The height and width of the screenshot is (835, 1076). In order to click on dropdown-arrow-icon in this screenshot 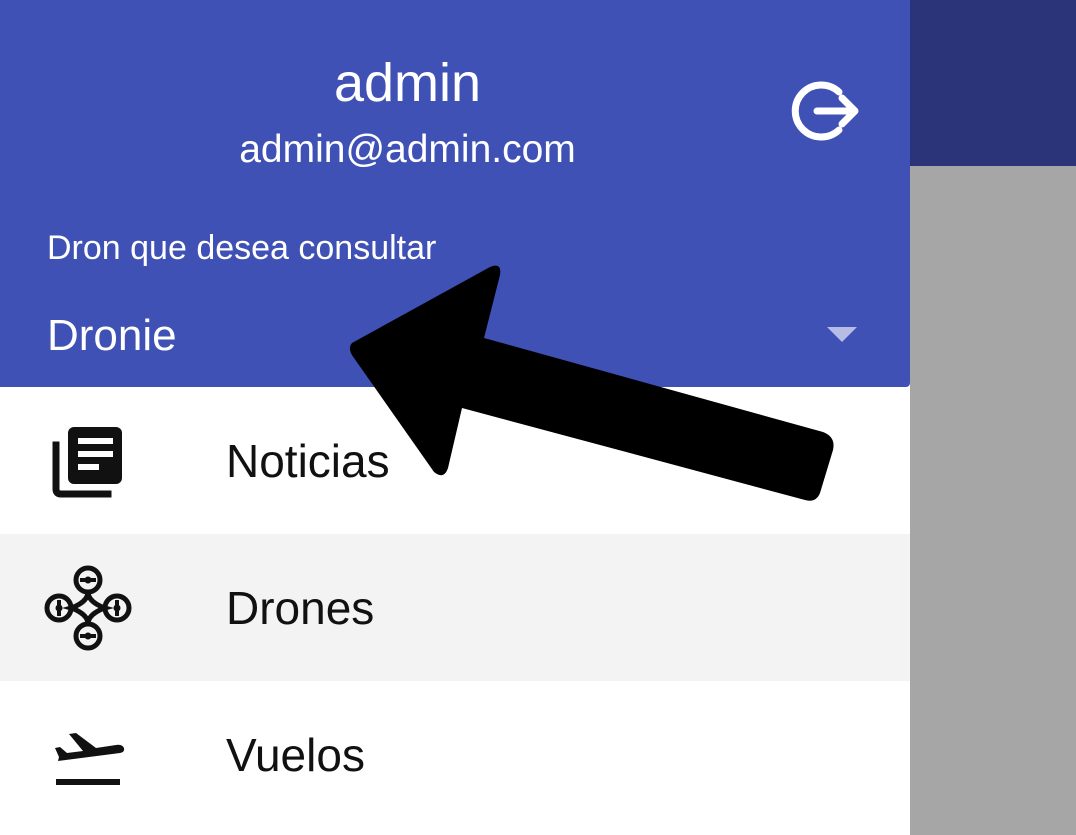, I will do `click(842, 334)`.